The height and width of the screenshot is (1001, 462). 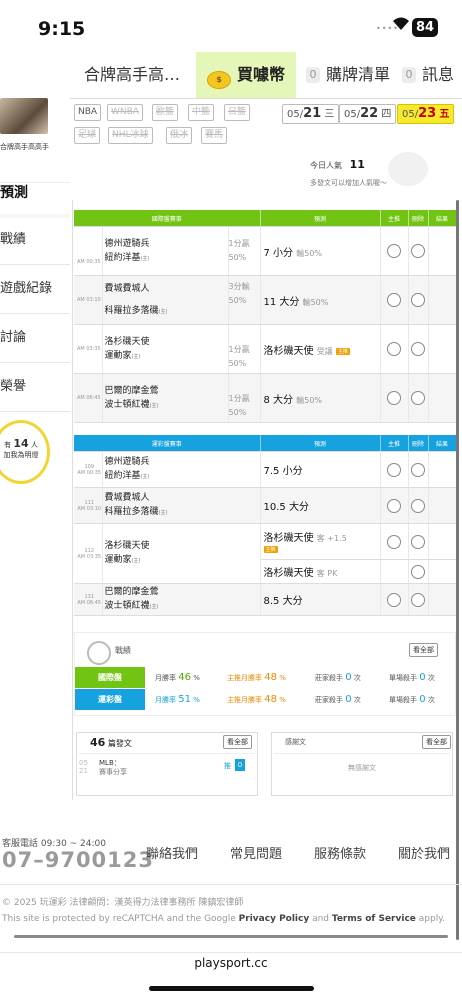 What do you see at coordinates (422, 699) in the screenshot?
I see `single-value: 0` at bounding box center [422, 699].